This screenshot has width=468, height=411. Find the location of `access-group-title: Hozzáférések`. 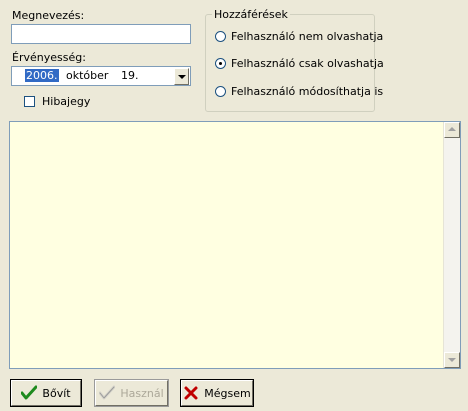

access-group-title: Hozzáférések is located at coordinates (251, 14).